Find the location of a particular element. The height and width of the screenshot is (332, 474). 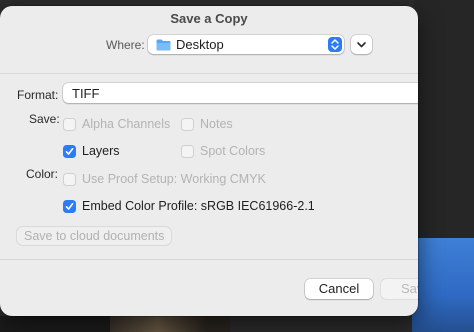

format-value: TIFF is located at coordinates (86, 93).